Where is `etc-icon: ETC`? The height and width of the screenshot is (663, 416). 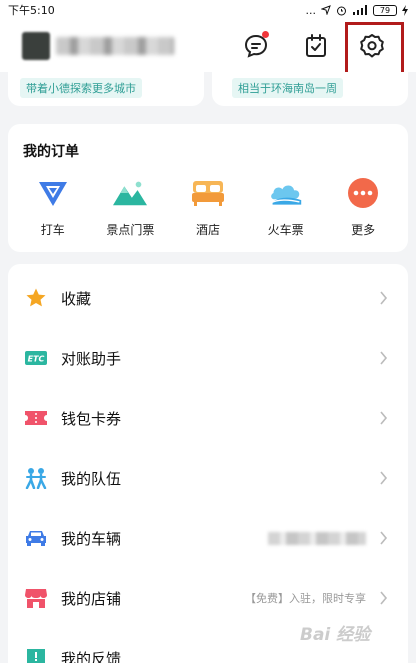
etc-icon: ETC is located at coordinates (36, 358).